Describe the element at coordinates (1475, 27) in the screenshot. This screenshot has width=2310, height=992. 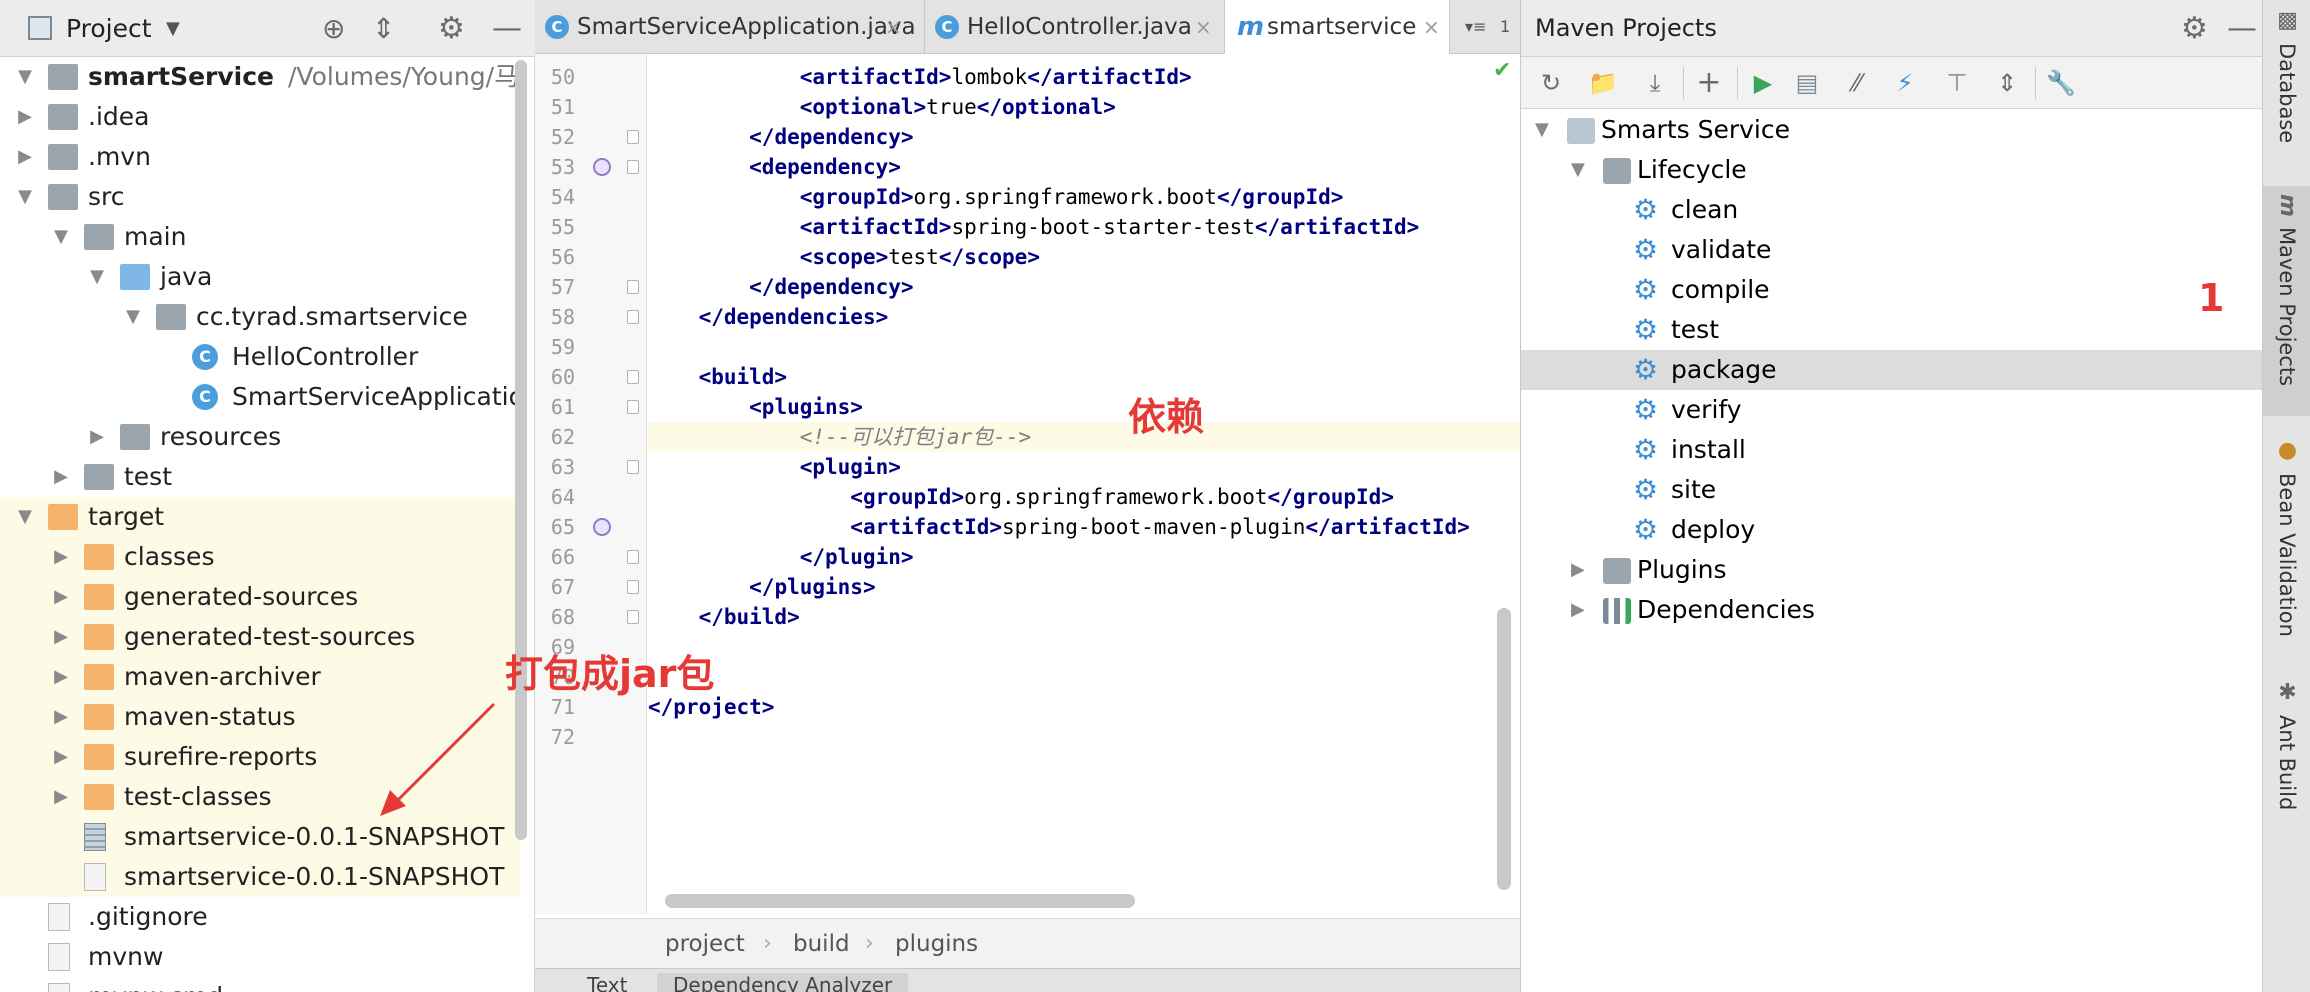
I see `tab-overflow-icon: ▾≡` at that location.